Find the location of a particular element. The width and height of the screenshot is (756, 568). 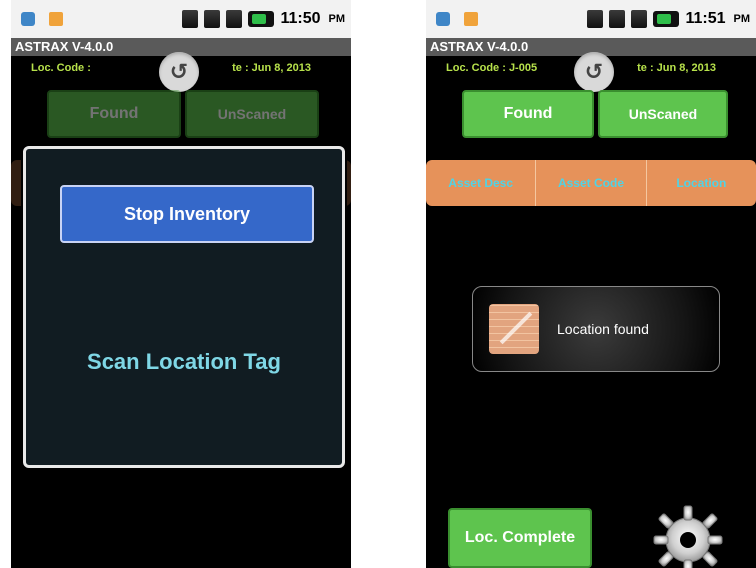

status-time: 11:51 is located at coordinates (705, 18).